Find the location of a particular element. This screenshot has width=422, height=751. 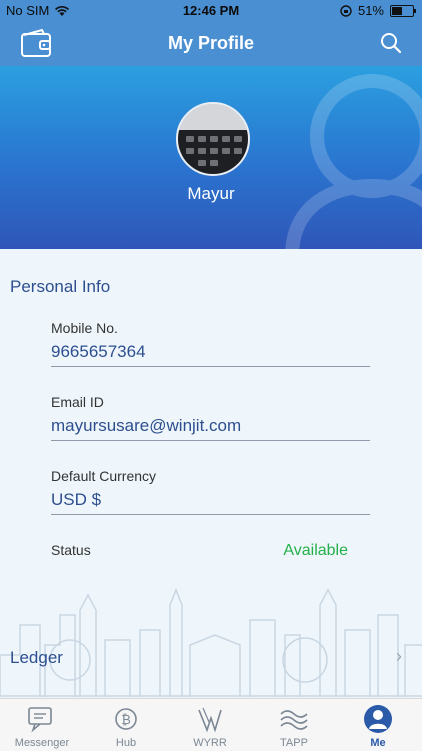

page-title: My Profile is located at coordinates (211, 43).